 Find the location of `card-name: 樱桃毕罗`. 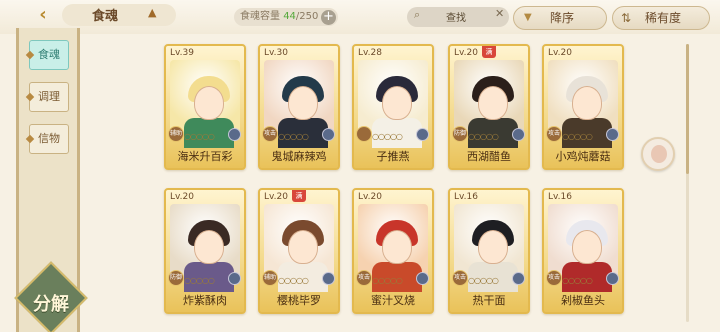

card-name: 樱桃毕罗 is located at coordinates (299, 300).